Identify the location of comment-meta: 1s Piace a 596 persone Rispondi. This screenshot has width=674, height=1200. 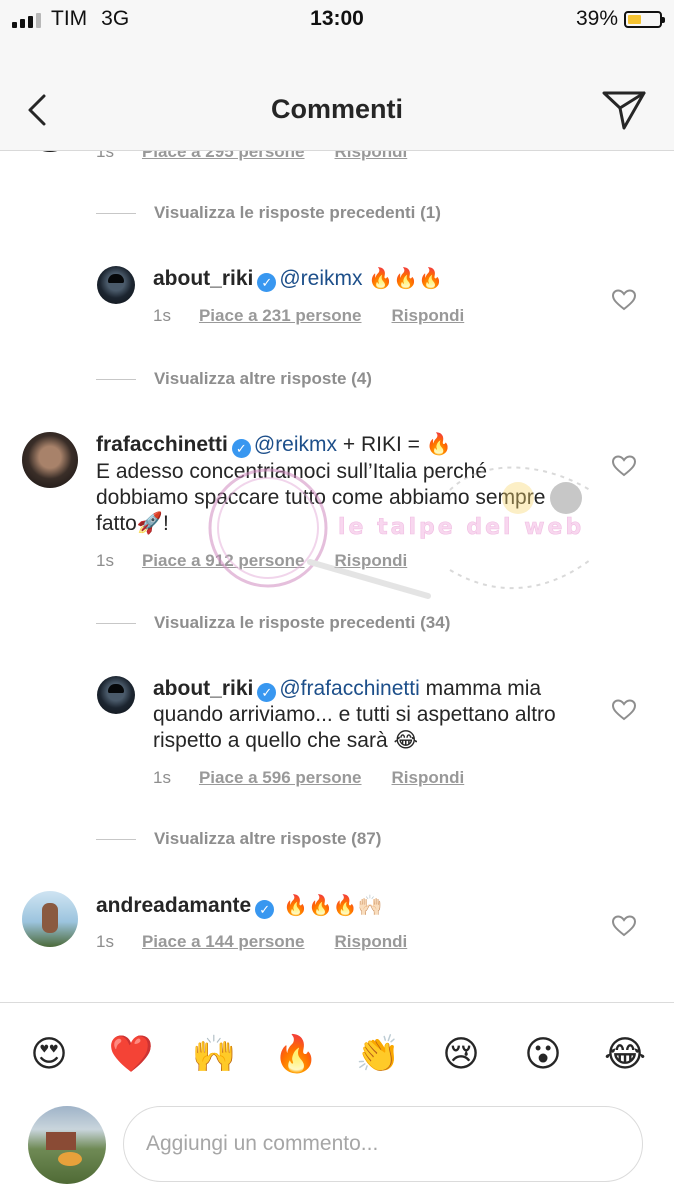
(308, 778).